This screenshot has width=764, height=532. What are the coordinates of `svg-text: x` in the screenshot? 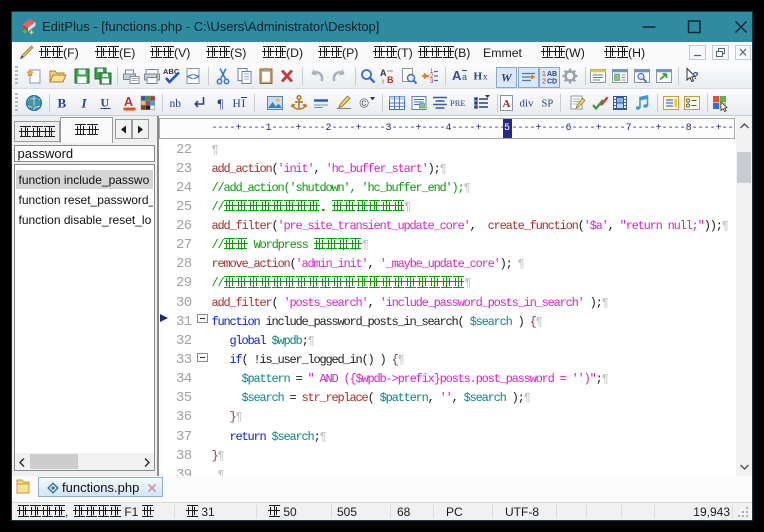 It's located at (485, 77).